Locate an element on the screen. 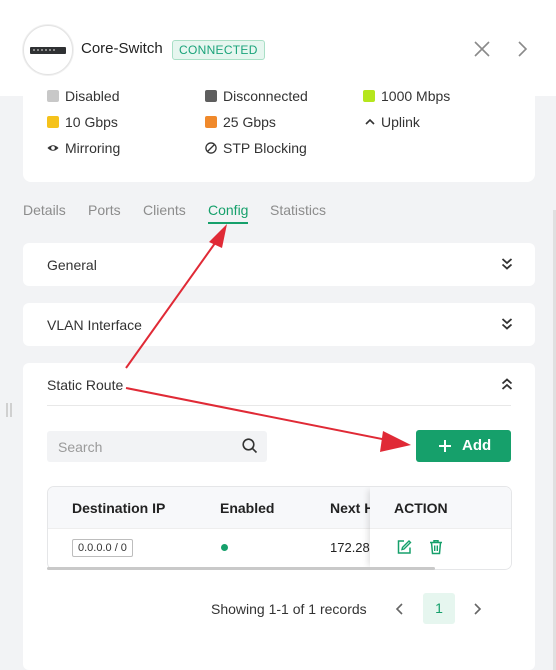 The image size is (556, 670). search-box is located at coordinates (157, 446).